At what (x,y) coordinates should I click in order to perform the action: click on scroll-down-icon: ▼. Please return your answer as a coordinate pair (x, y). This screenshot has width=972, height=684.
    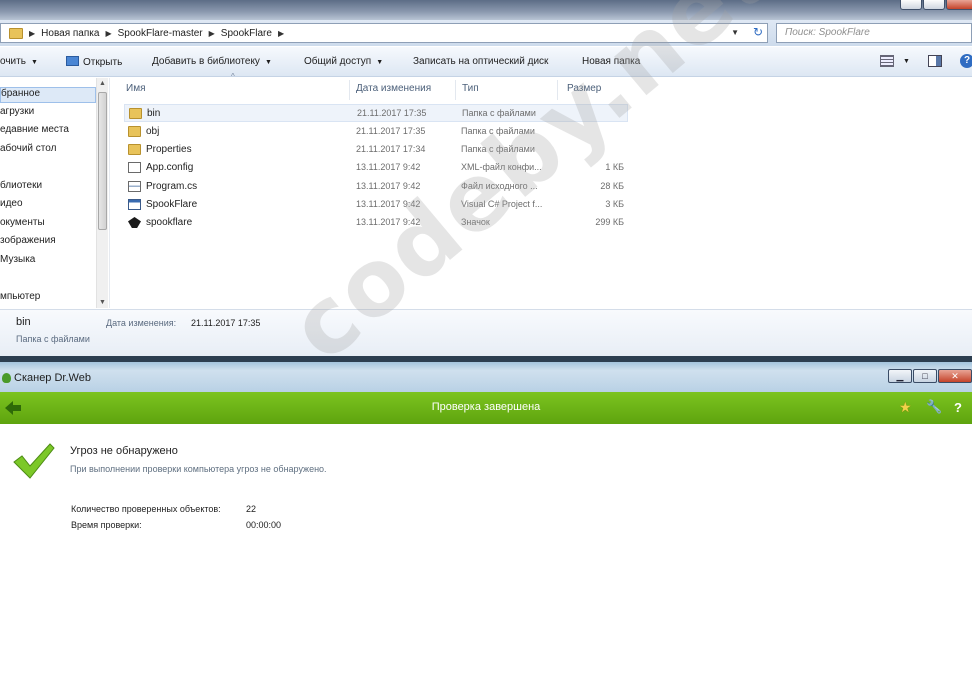
    Looking at the image, I should click on (102, 302).